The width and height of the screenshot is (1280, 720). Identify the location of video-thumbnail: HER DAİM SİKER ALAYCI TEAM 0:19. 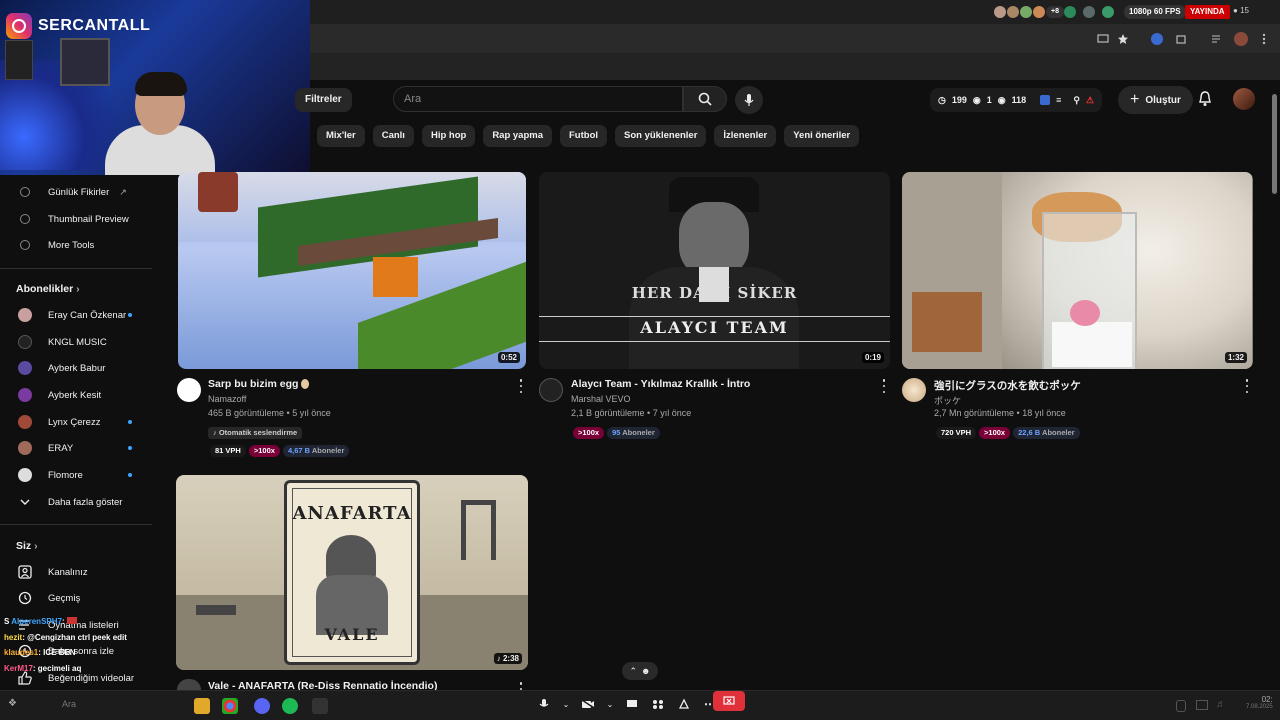
(714, 270).